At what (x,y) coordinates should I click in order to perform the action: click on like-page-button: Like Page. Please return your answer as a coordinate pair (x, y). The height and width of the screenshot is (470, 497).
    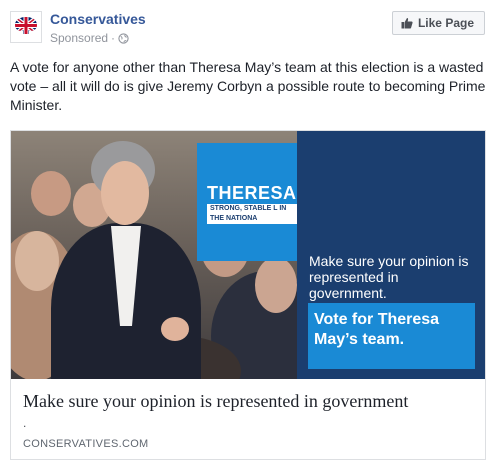
    Looking at the image, I should click on (438, 23).